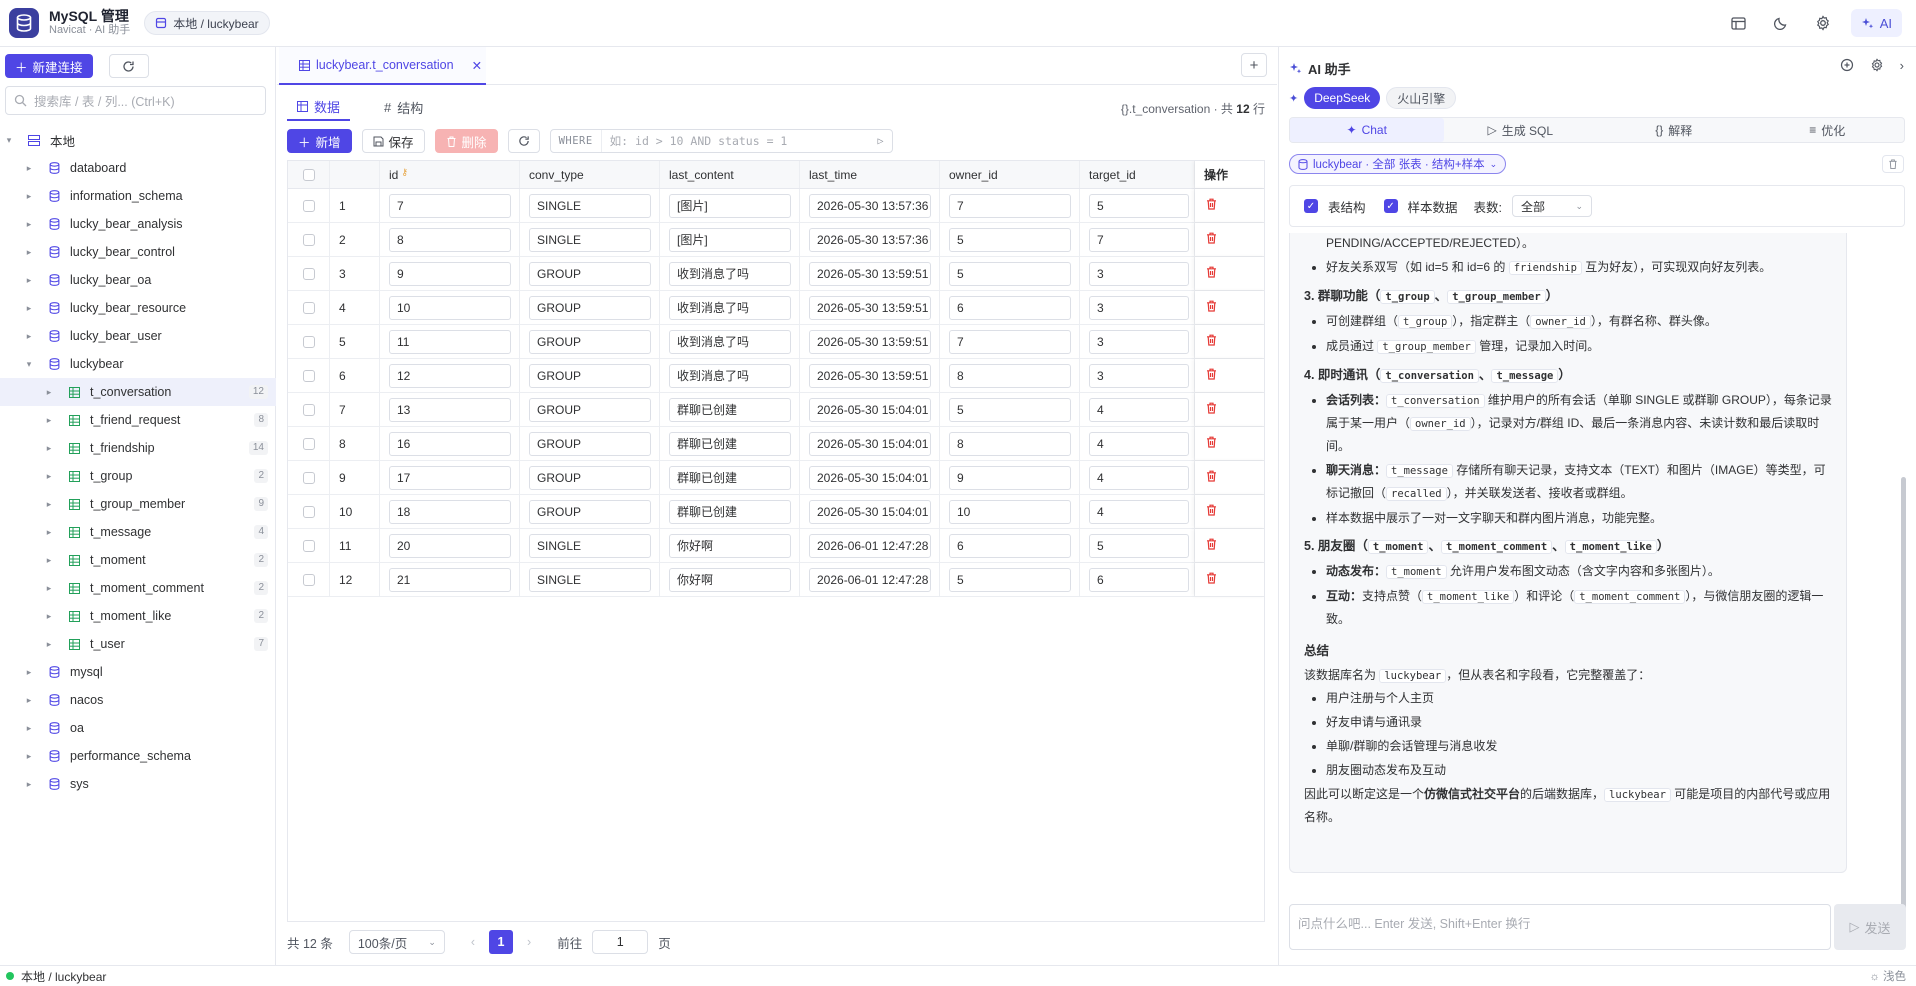  Describe the element at coordinates (1902, 66) in the screenshot. I see `chevron-right-icon: ›` at that location.